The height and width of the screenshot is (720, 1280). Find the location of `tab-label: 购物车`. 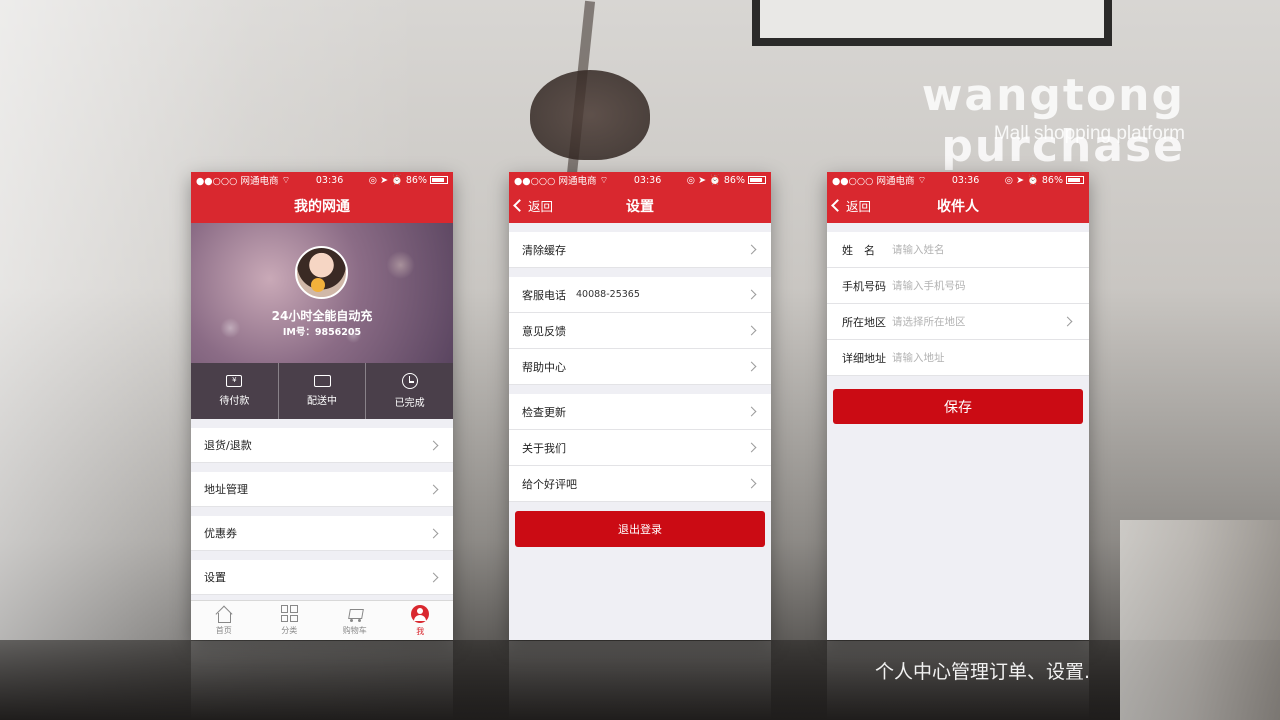

tab-label: 购物车 is located at coordinates (354, 630).